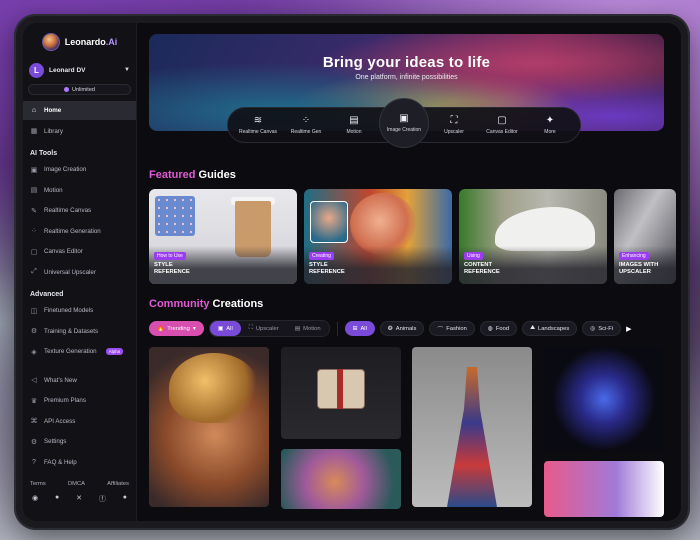 Image resolution: width=700 pixels, height=540 pixels. Describe the element at coordinates (602, 328) in the screenshot. I see `category-filter-sci-fi: ◎ Sci-Fi` at that location.